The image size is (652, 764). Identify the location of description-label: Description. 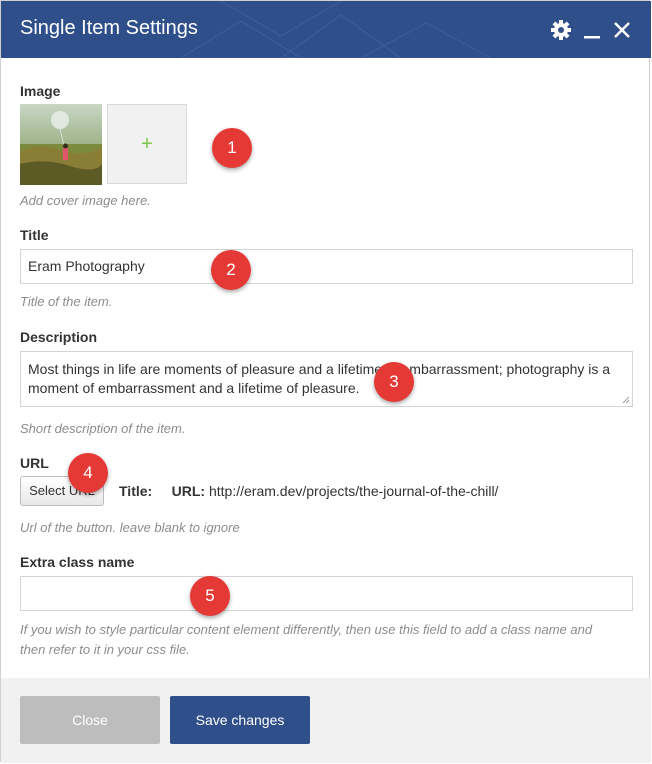
(59, 337).